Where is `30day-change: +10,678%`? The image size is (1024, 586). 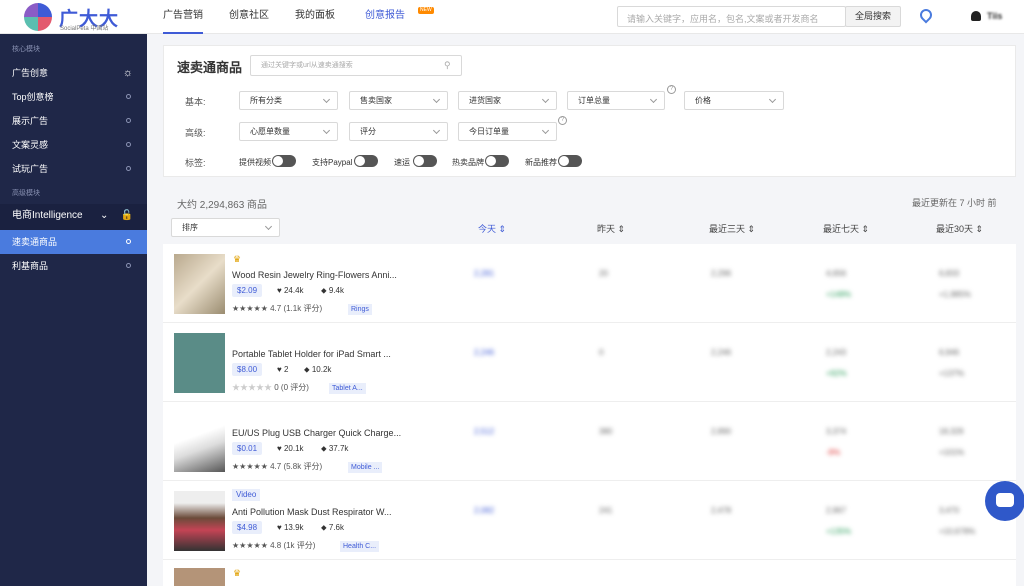 30day-change: +10,678% is located at coordinates (957, 531).